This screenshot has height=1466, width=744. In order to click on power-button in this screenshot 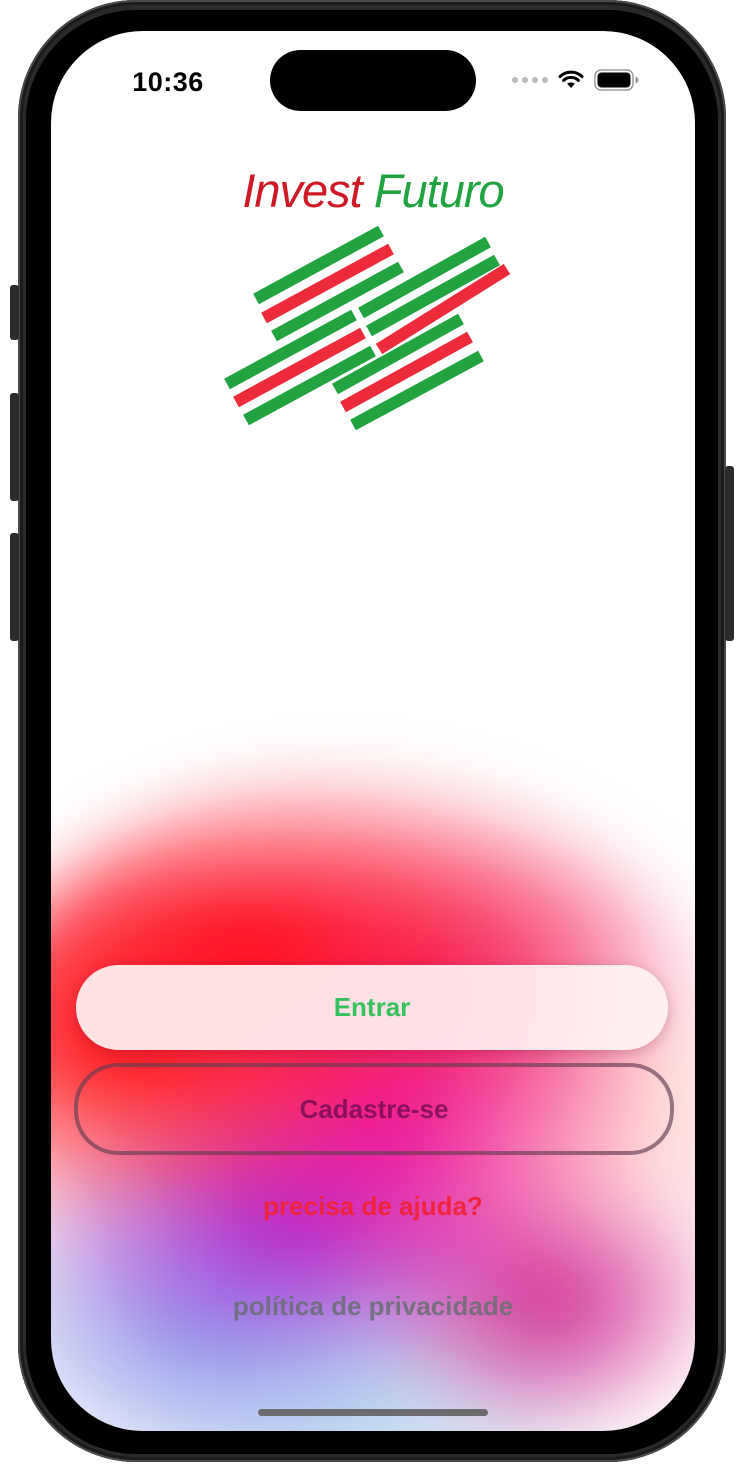, I will do `click(729, 553)`.